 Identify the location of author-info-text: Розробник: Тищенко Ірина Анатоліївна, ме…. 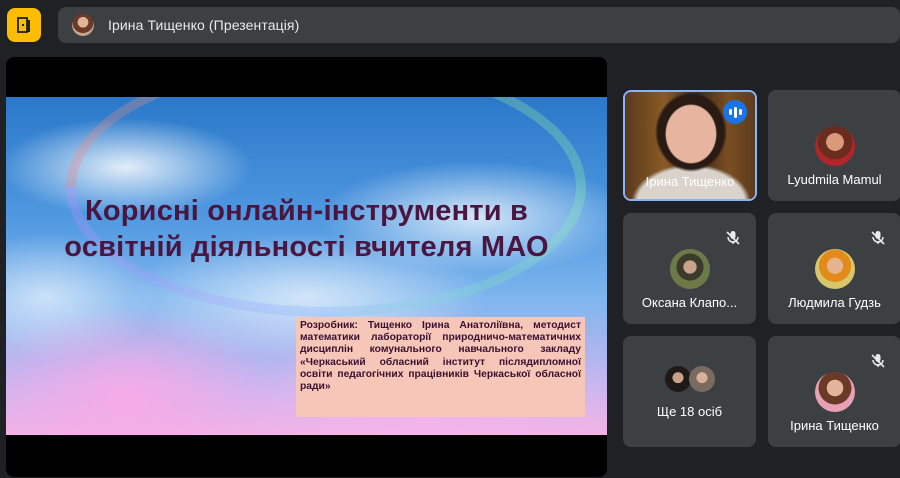
(440, 356).